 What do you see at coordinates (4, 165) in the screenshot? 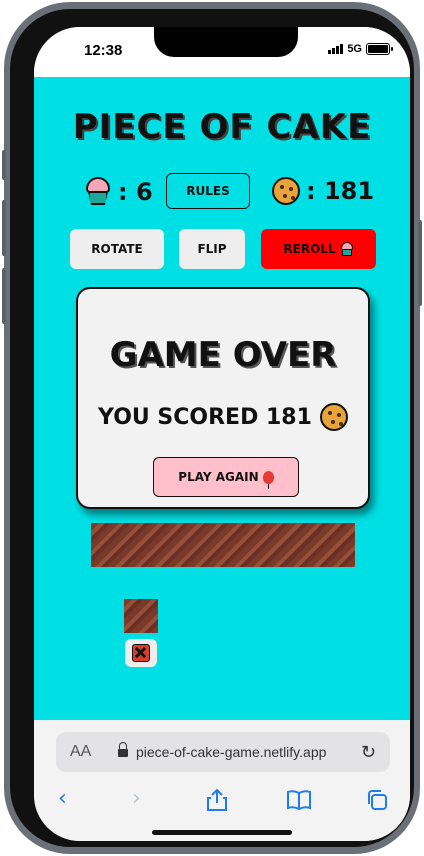
I see `mute-switch` at bounding box center [4, 165].